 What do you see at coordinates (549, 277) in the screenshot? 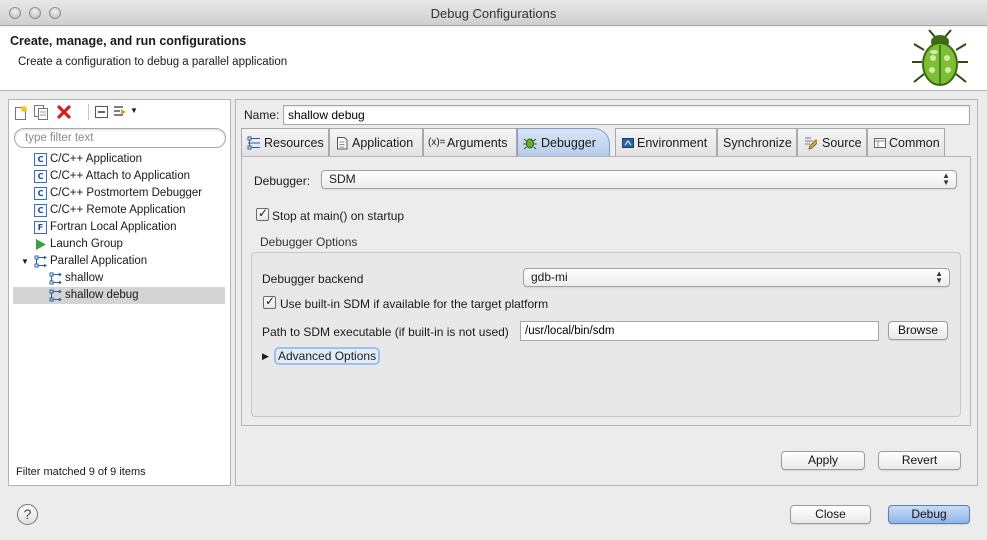
I see `backend-select-value: gdb-mi` at bounding box center [549, 277].